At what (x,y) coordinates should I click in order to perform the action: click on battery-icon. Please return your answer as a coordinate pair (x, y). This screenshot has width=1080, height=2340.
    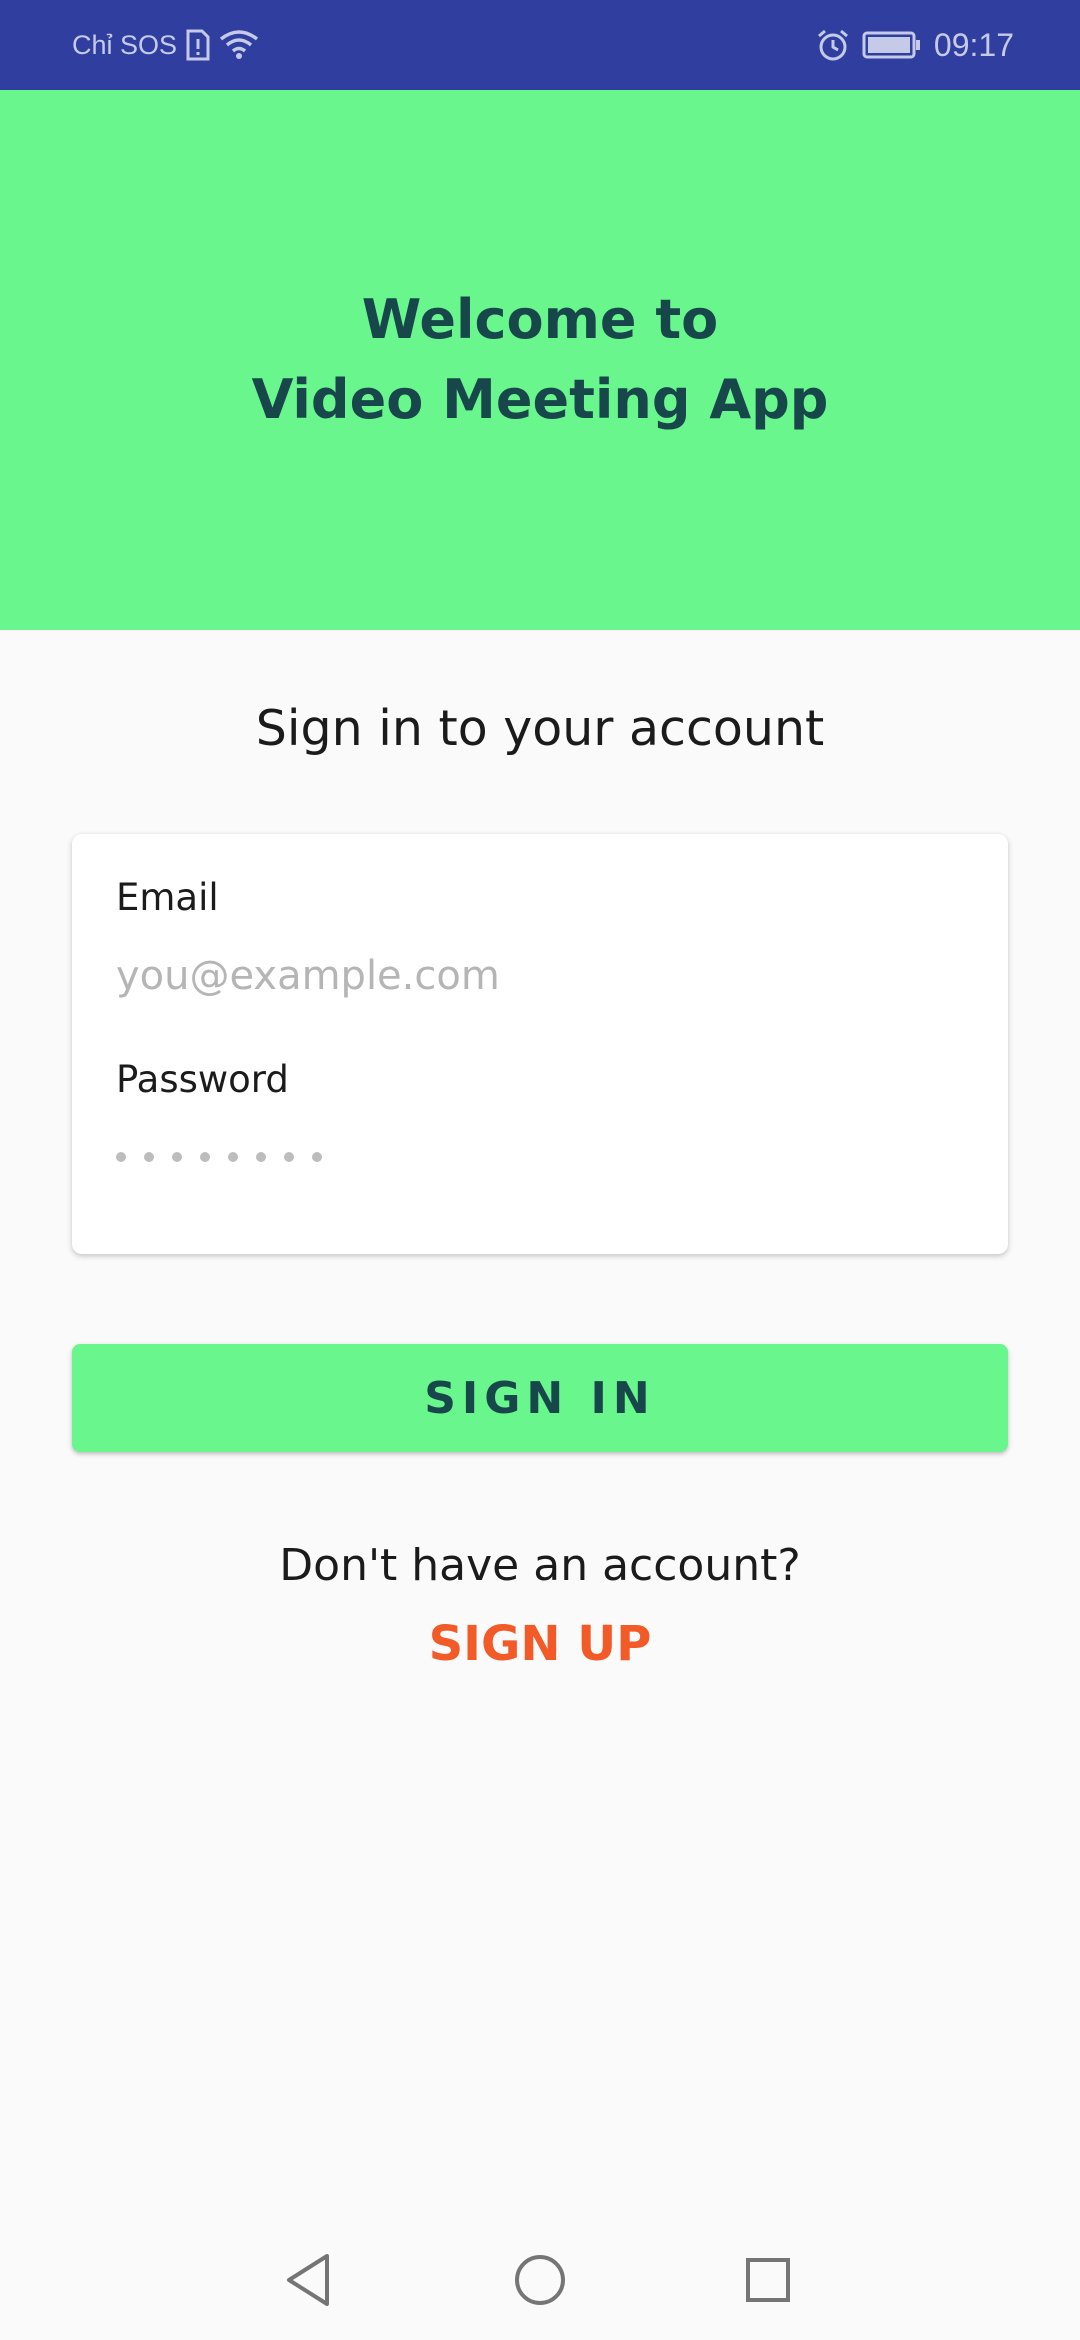
    Looking at the image, I should click on (892, 45).